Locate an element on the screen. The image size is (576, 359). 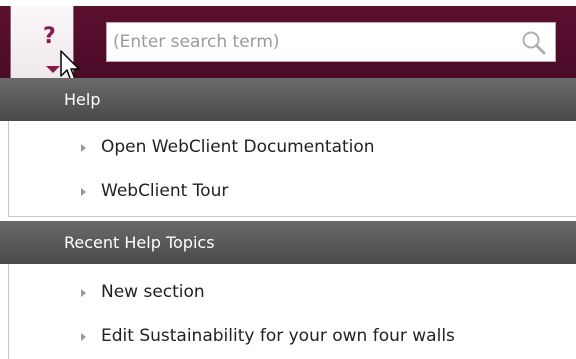
caret-down-icon is located at coordinates (53, 69).